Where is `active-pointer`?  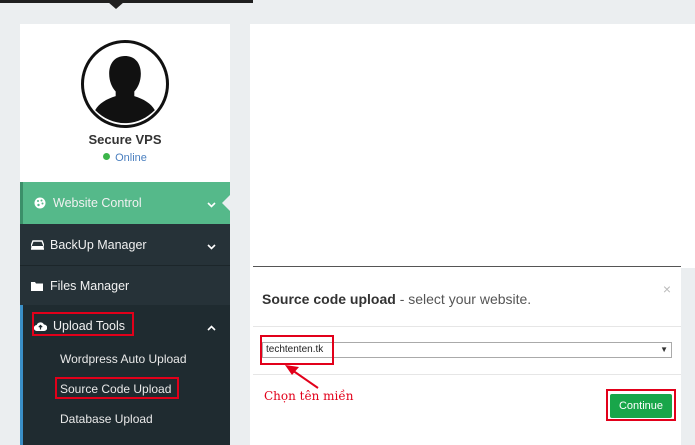 active-pointer is located at coordinates (226, 203).